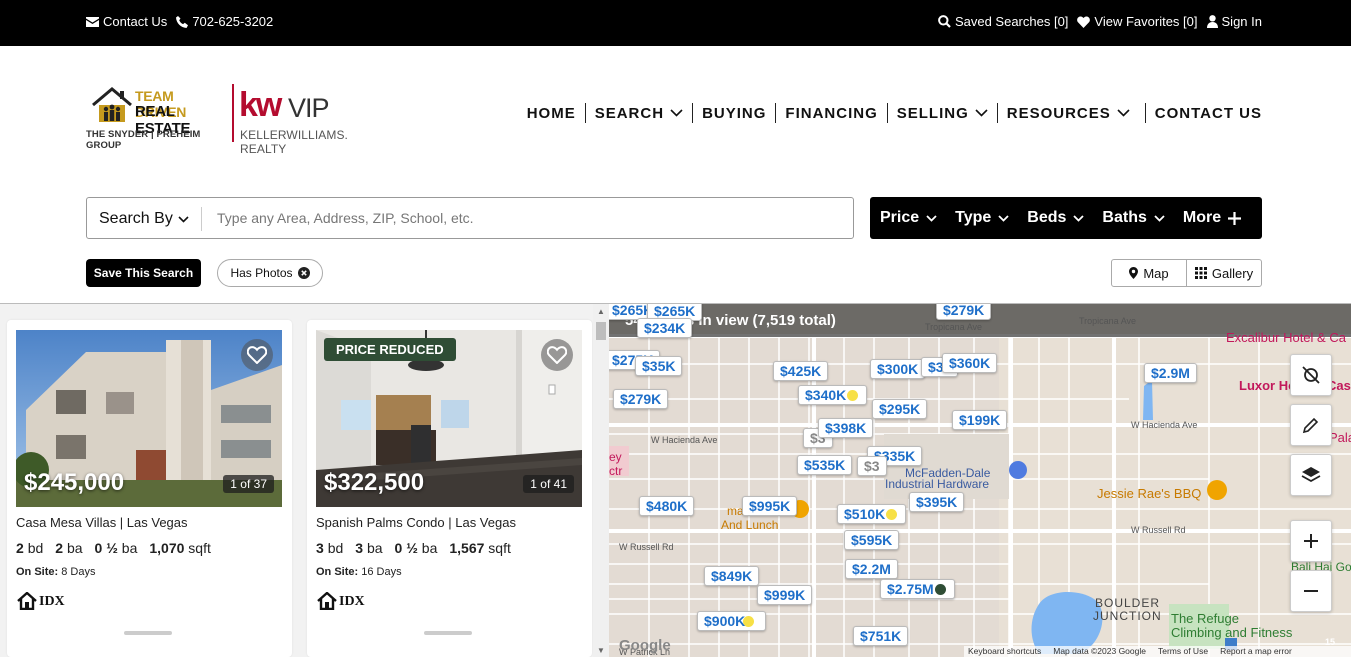 The height and width of the screenshot is (657, 1351). Describe the element at coordinates (601, 480) in the screenshot. I see `listing-scrollbar: ▲ ▼` at that location.